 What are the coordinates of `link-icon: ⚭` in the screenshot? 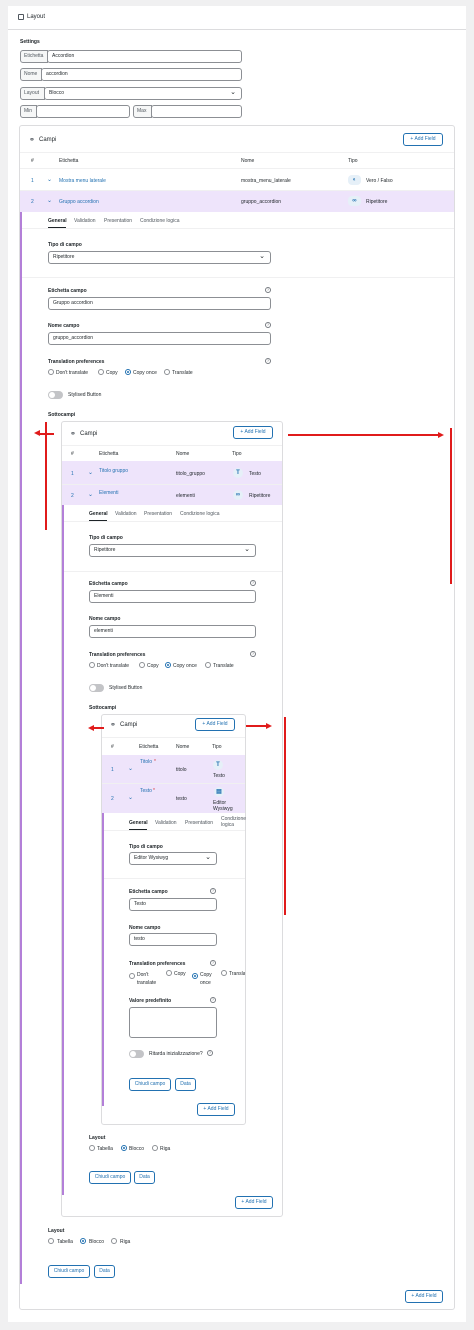 It's located at (73, 434).